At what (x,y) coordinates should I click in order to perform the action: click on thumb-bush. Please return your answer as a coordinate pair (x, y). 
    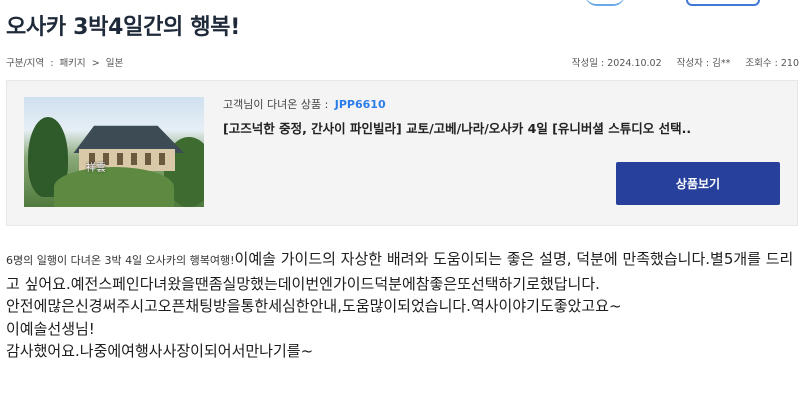
    Looking at the image, I should click on (114, 187).